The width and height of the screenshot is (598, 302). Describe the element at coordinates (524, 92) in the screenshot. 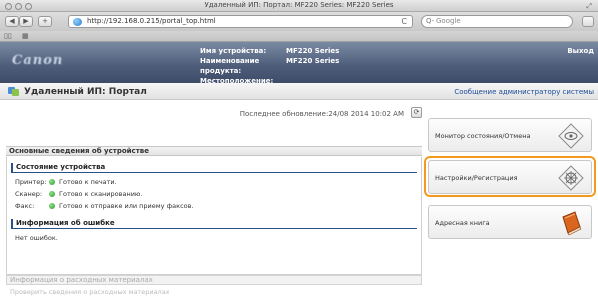

I see `admin-message-link: Сообщение администратору системы` at that location.